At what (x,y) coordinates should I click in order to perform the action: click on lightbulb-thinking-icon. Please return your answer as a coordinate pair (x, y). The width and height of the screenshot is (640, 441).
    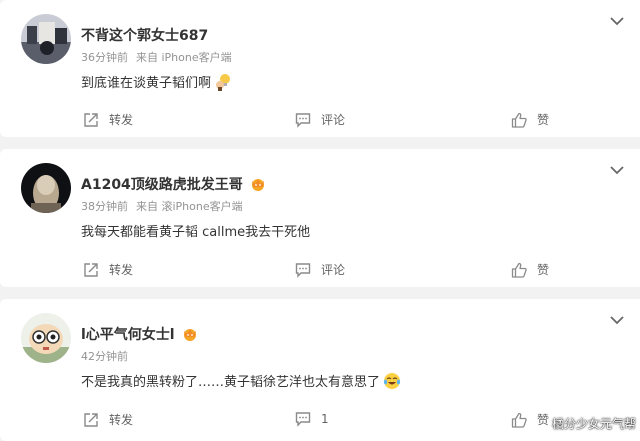
    Looking at the image, I should click on (223, 82).